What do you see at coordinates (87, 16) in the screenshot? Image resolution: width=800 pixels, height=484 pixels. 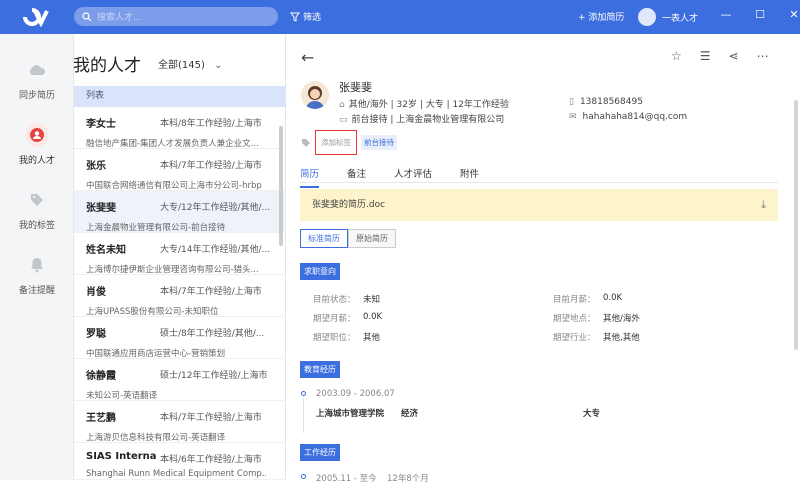 I see `search-icon` at bounding box center [87, 16].